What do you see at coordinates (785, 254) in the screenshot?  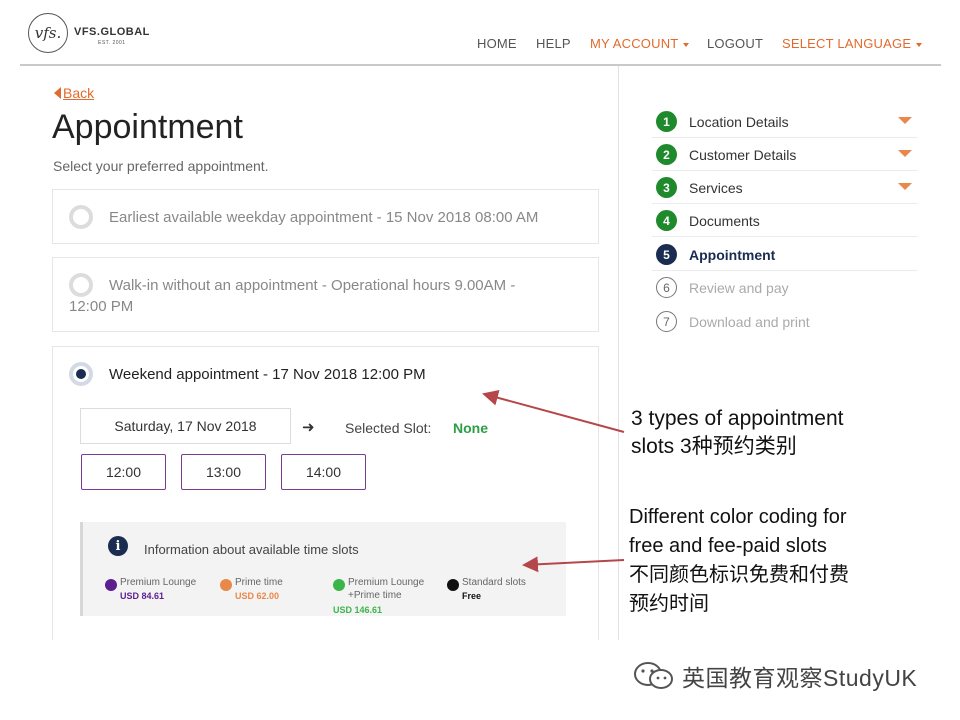 I see `step-appointment: 5 Appointment` at bounding box center [785, 254].